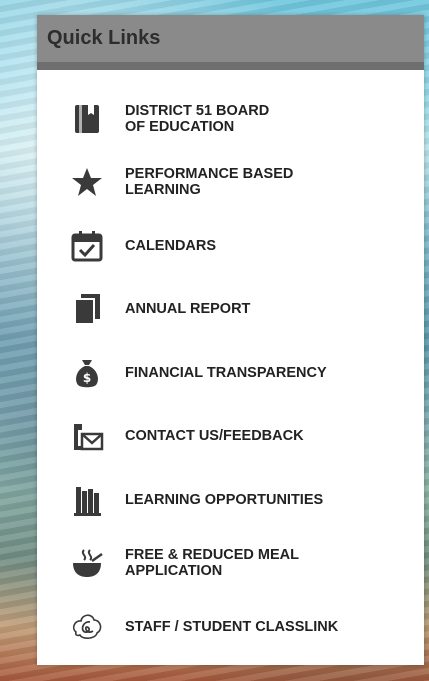 The width and height of the screenshot is (429, 681). I want to click on link-label: CONTACT US/FEEDBACK, so click(214, 436).